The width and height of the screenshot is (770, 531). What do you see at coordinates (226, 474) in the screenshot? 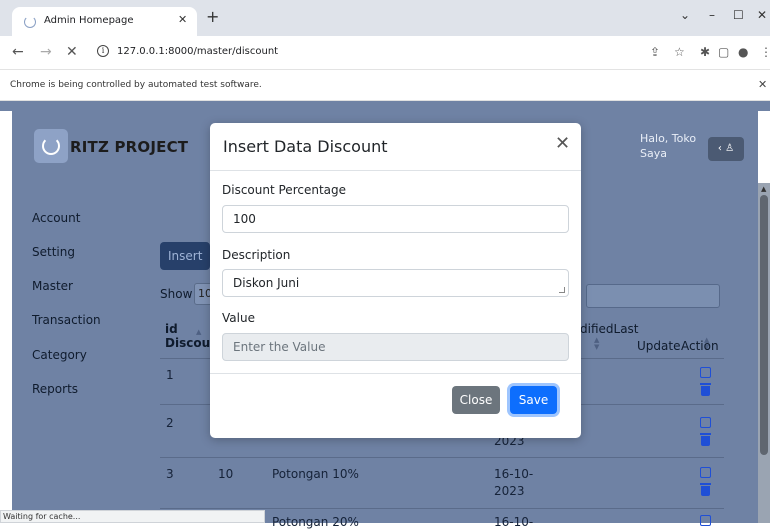
I see `row-percentage: 10` at bounding box center [226, 474].